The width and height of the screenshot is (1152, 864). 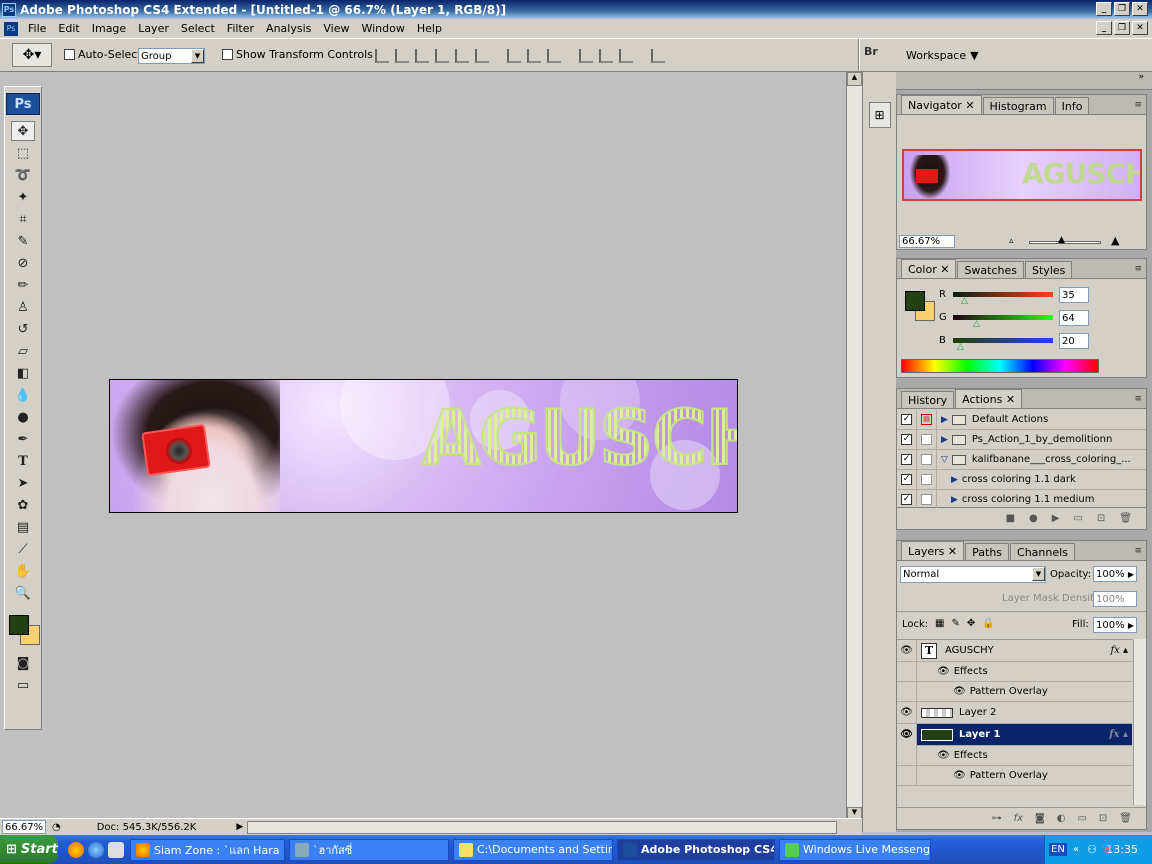 What do you see at coordinates (382, 56) in the screenshot?
I see `align-top-icon` at bounding box center [382, 56].